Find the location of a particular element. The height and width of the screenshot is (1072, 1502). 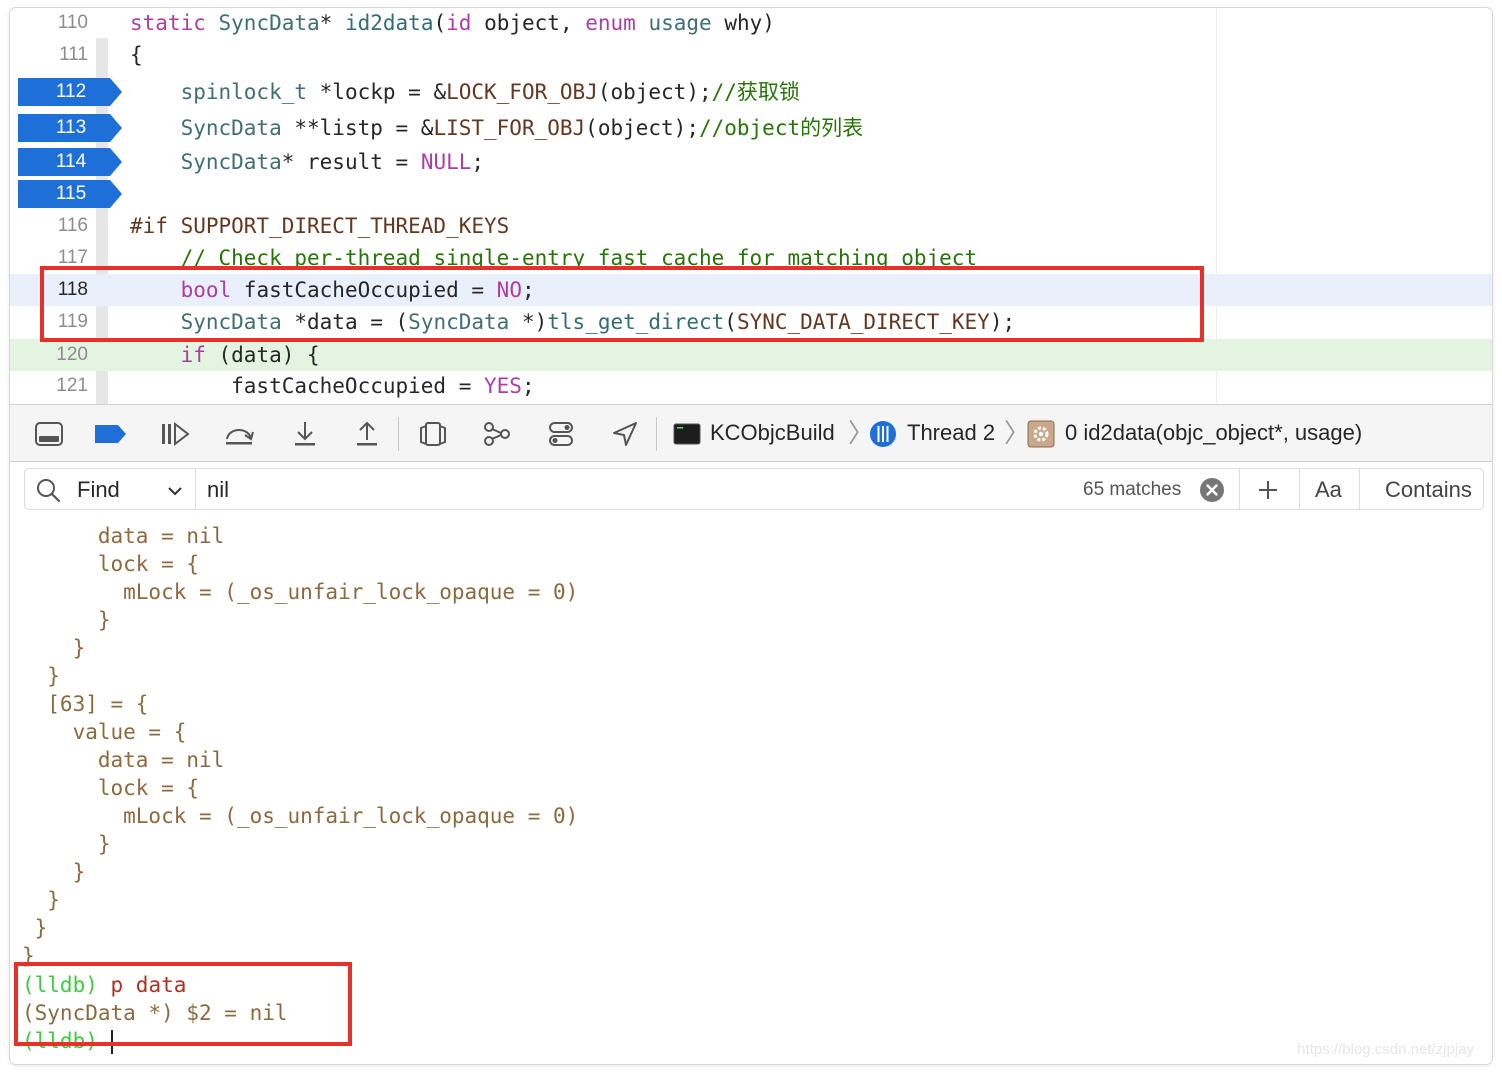

hide-debug-area-icon is located at coordinates (49, 434).